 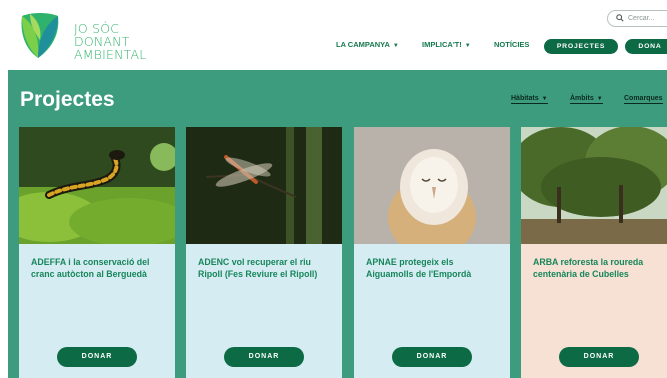 What do you see at coordinates (363, 44) in the screenshot?
I see `nav-label: LA CAMPANYA` at bounding box center [363, 44].